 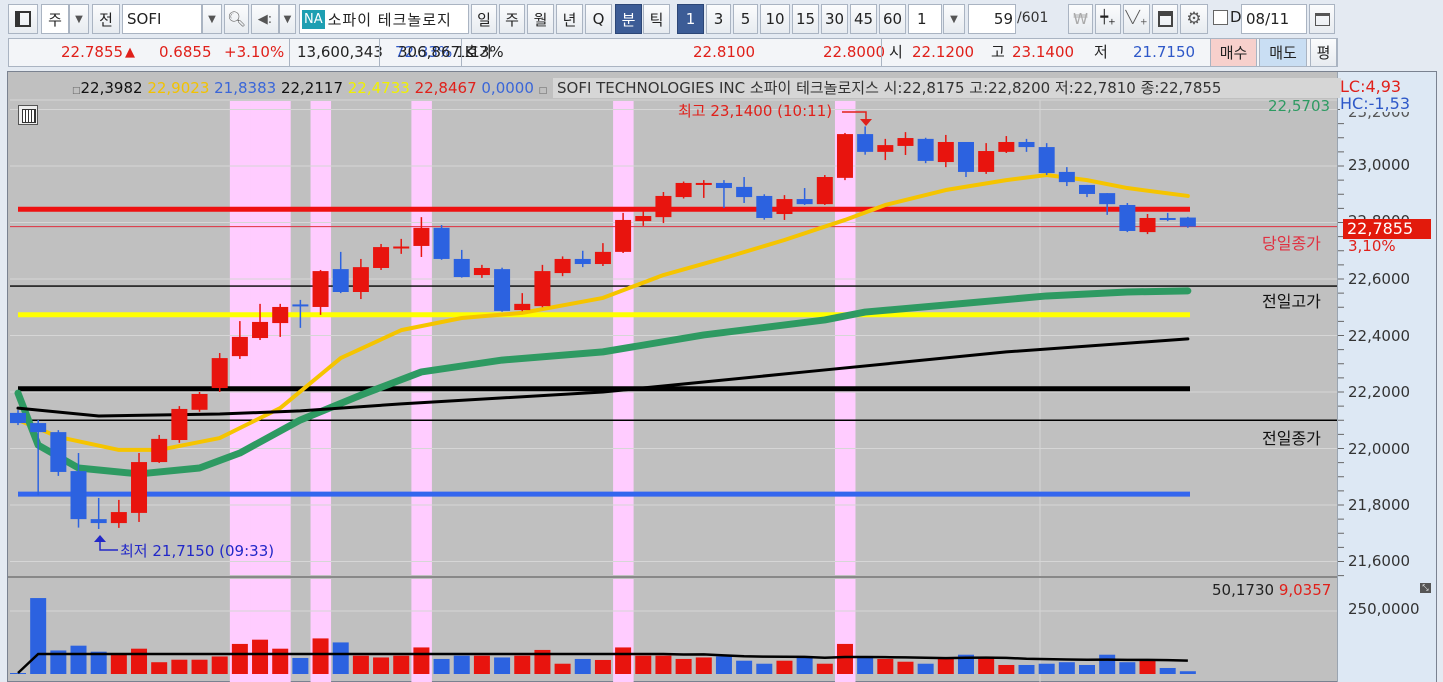 What do you see at coordinates (1375, 103) in the screenshot?
I see `hc-label: HC:-1,53` at bounding box center [1375, 103].